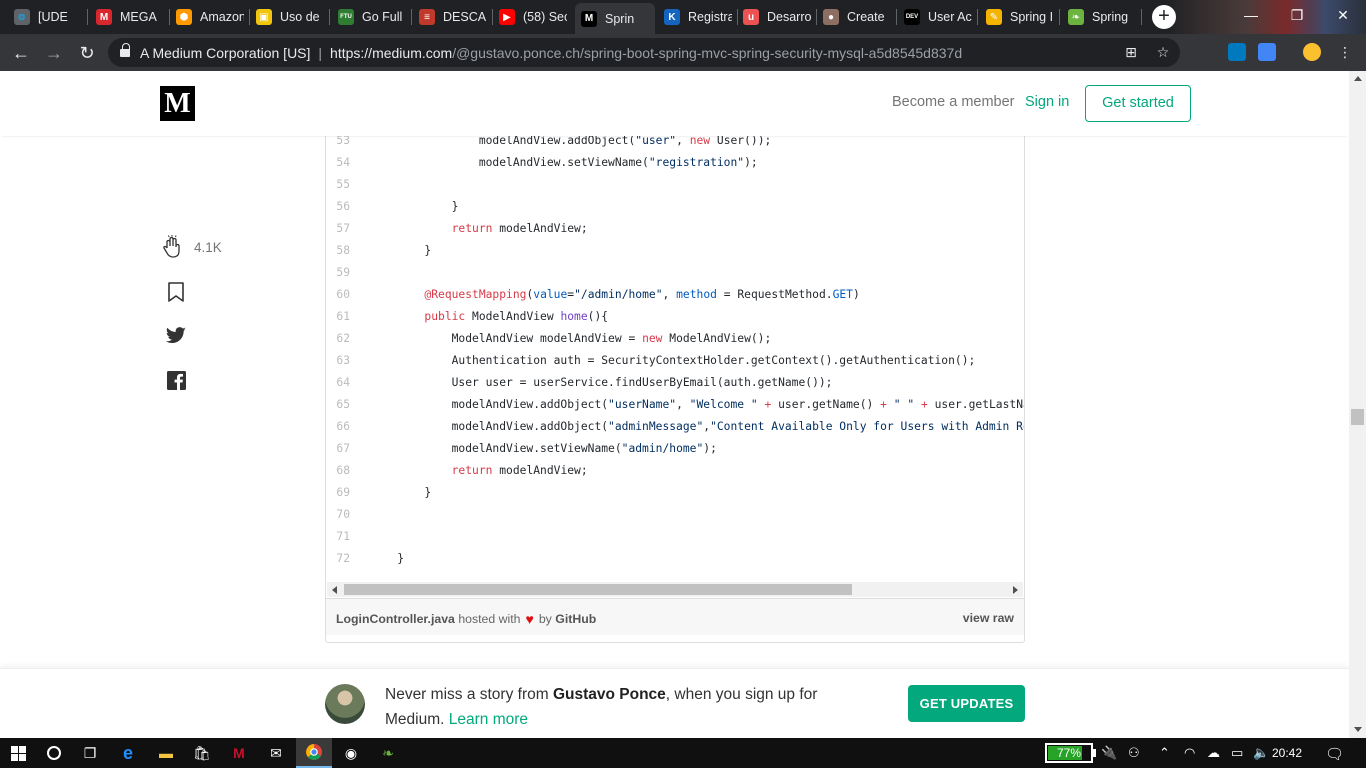 Image resolution: width=1366 pixels, height=768 pixels. What do you see at coordinates (1237, 753) in the screenshot?
I see `battery-tray-icon: ▭` at bounding box center [1237, 753].